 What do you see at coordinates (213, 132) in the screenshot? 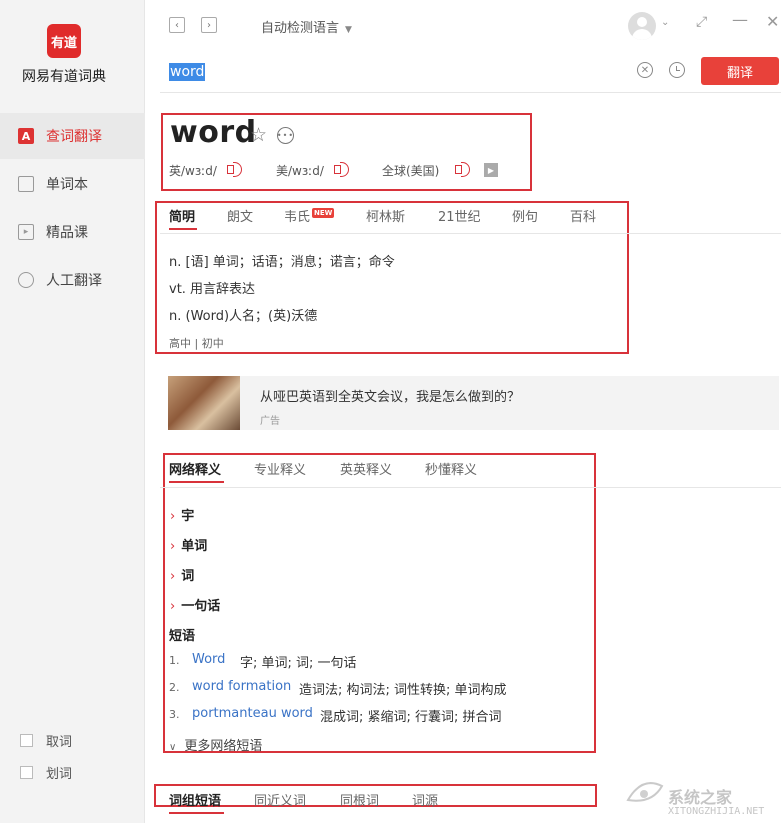
I see `headword: word` at bounding box center [213, 132].